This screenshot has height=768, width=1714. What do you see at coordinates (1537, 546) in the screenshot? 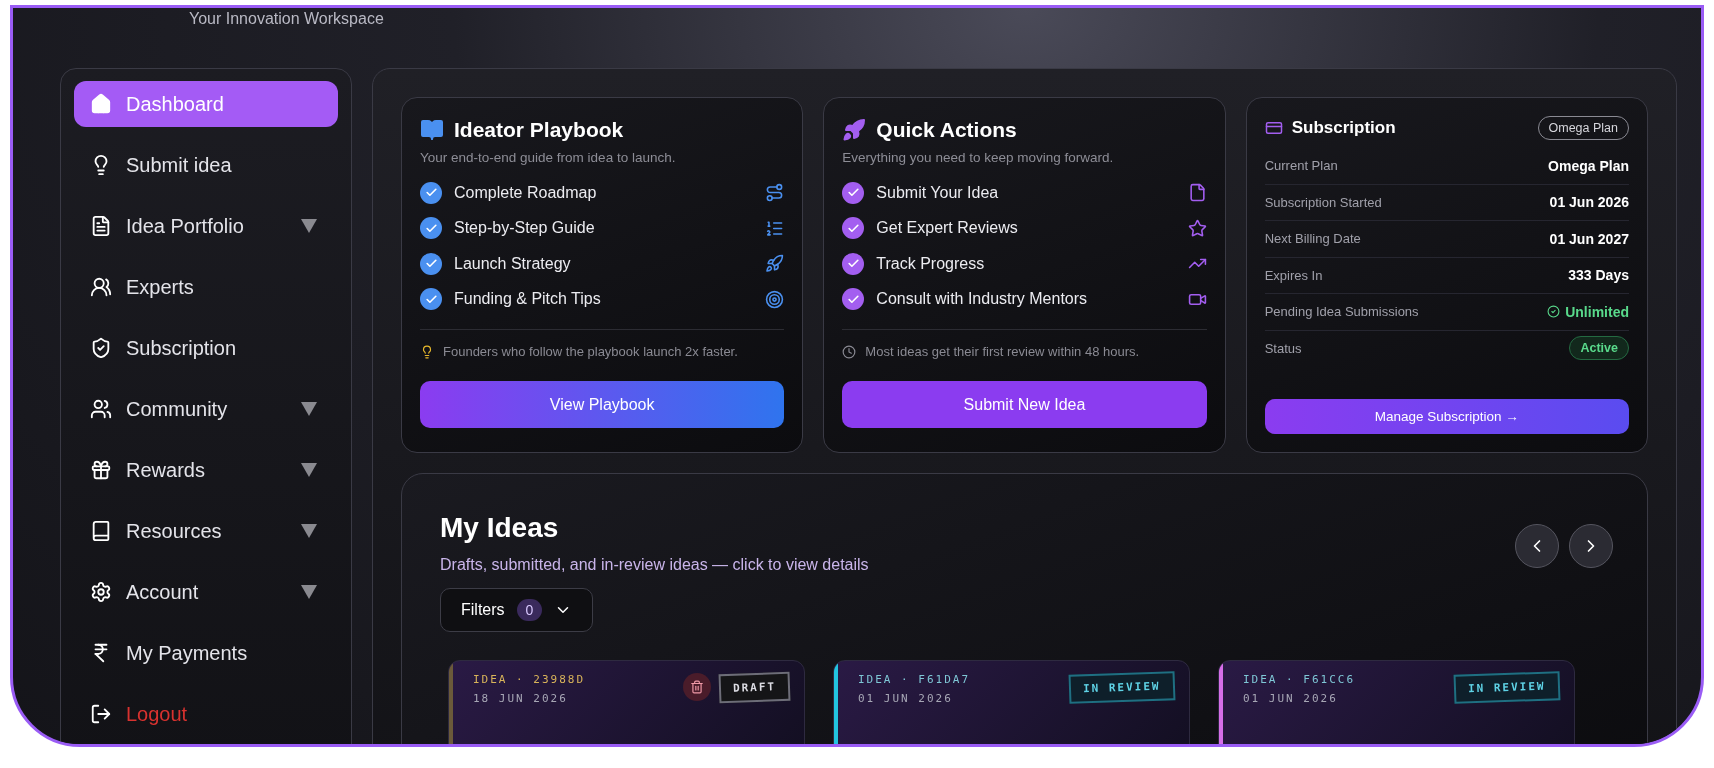
I see `previous-button` at bounding box center [1537, 546].